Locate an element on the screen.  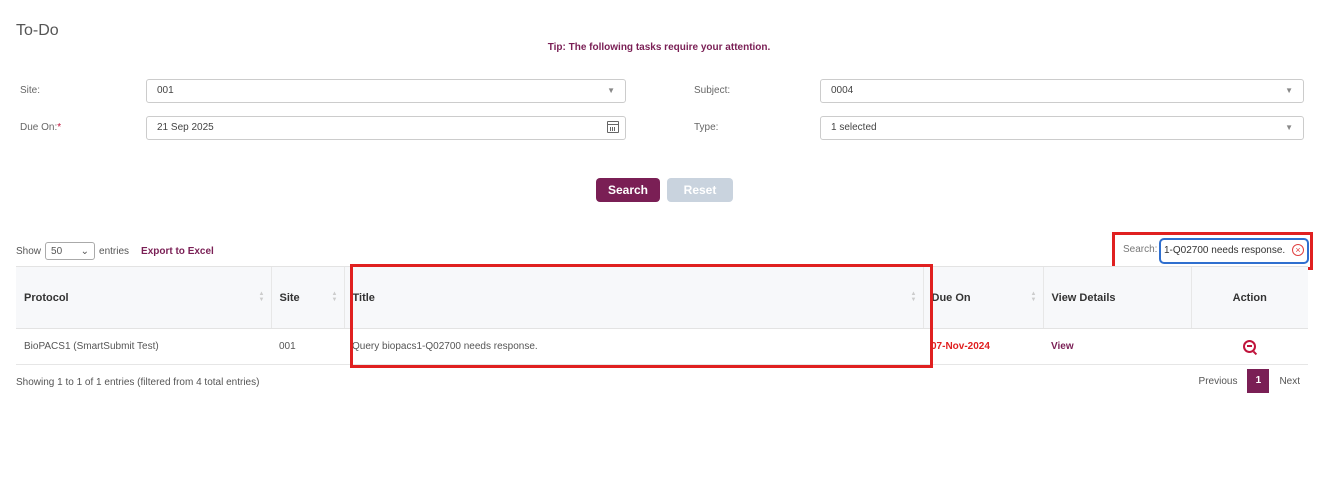
protocol-cell: BioPACS1 (SmartSubmit Test) is located at coordinates (143, 346).